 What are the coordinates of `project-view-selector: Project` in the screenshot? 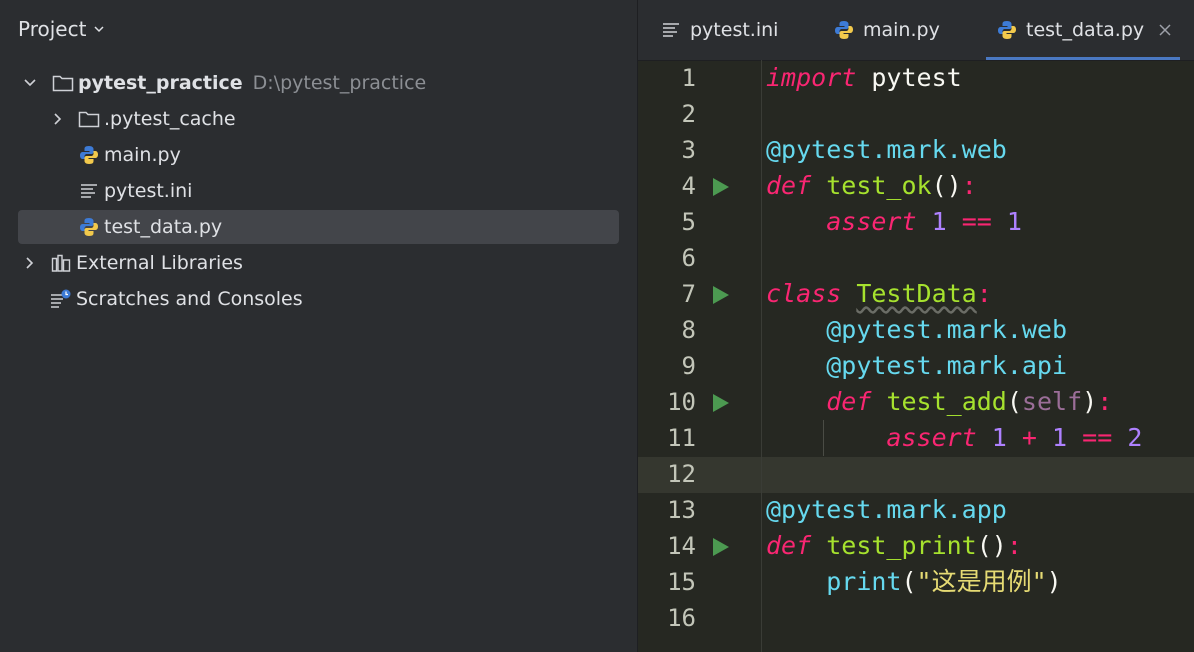 It's located at (61, 29).